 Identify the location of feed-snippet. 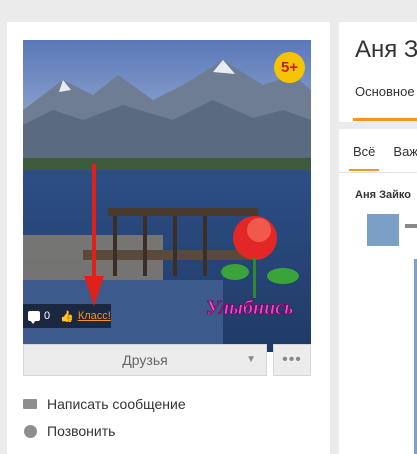
(411, 226).